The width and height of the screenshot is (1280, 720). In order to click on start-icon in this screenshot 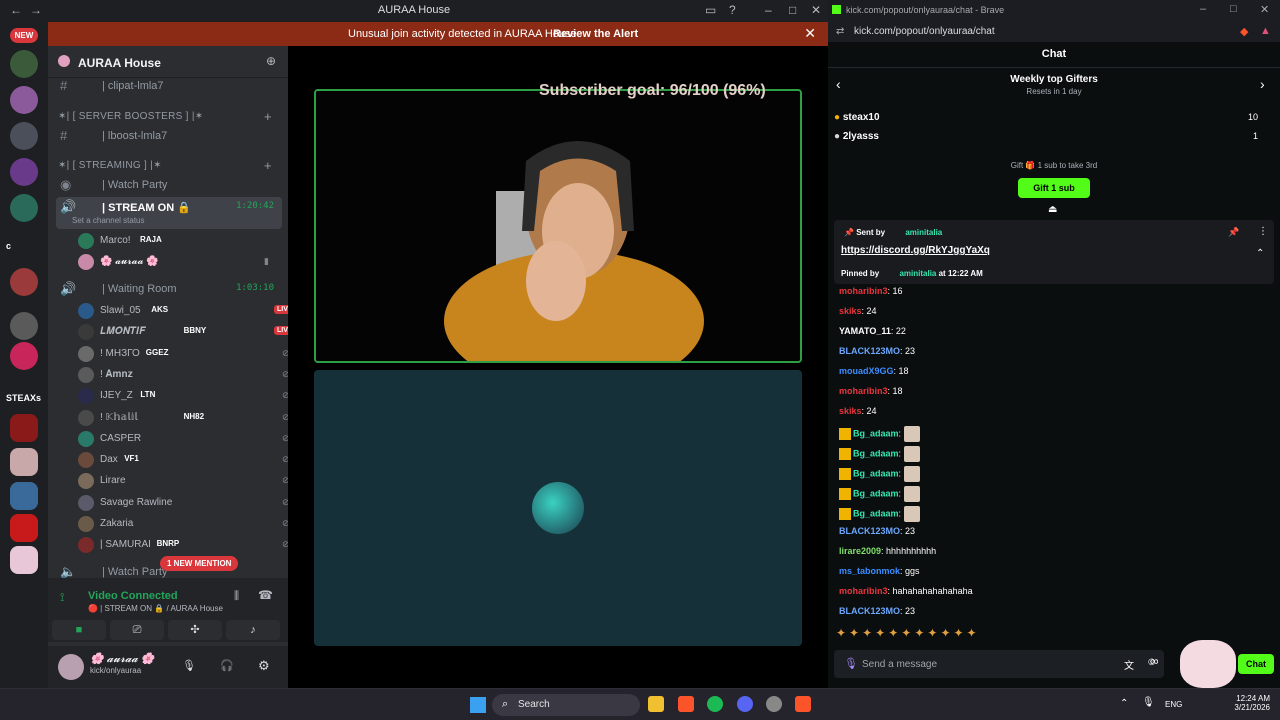, I will do `click(478, 705)`.